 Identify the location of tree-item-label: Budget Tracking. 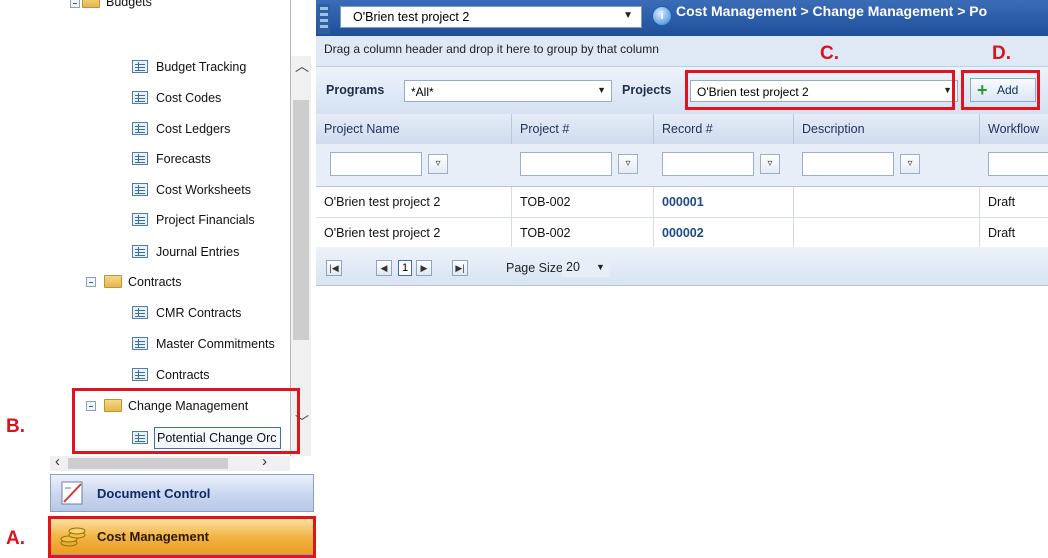
(201, 67).